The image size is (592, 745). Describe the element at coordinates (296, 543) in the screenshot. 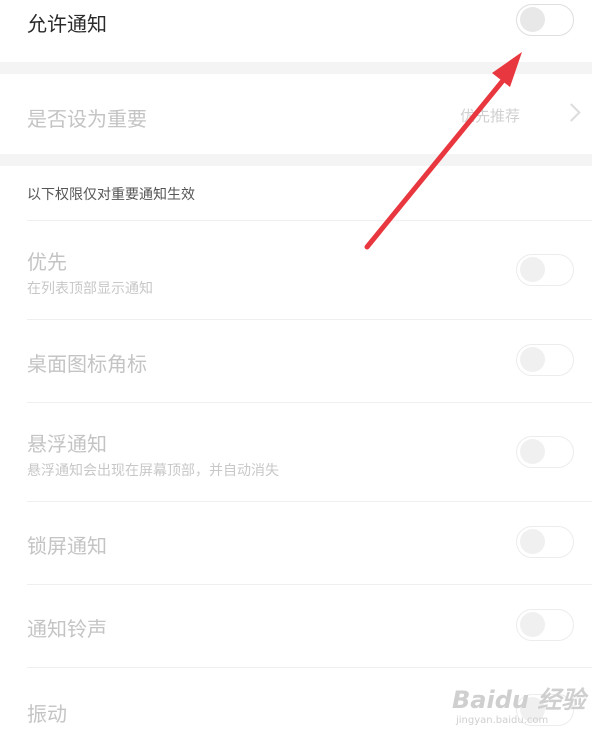

I see `setting-row-lockscreen: 锁屏通知` at that location.